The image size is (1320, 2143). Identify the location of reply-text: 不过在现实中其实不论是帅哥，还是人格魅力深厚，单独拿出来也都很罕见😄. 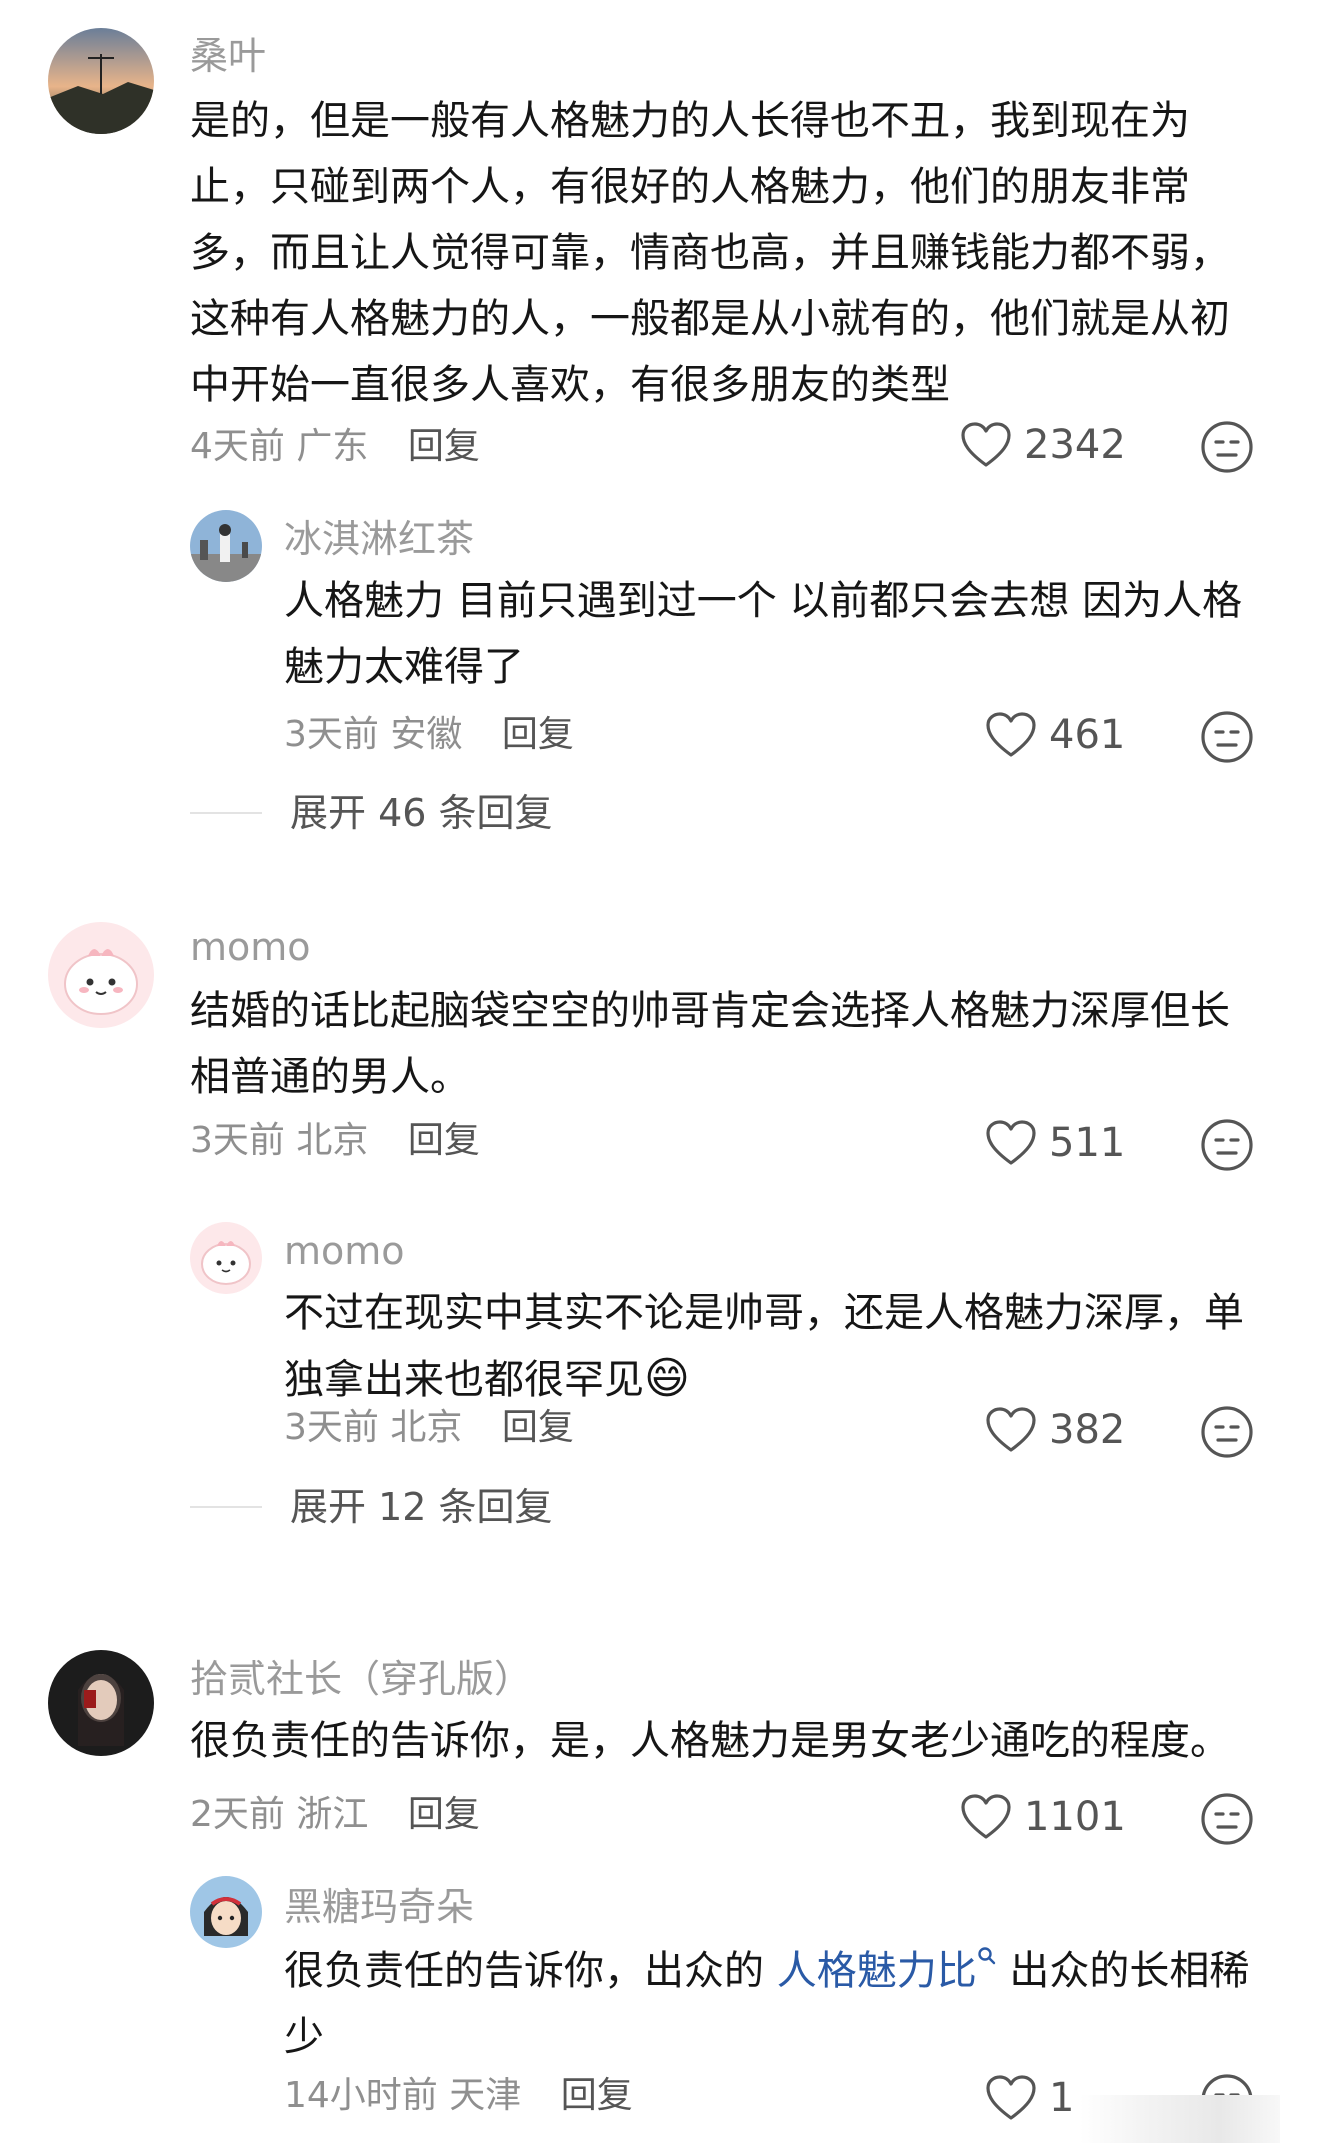
(764, 1346).